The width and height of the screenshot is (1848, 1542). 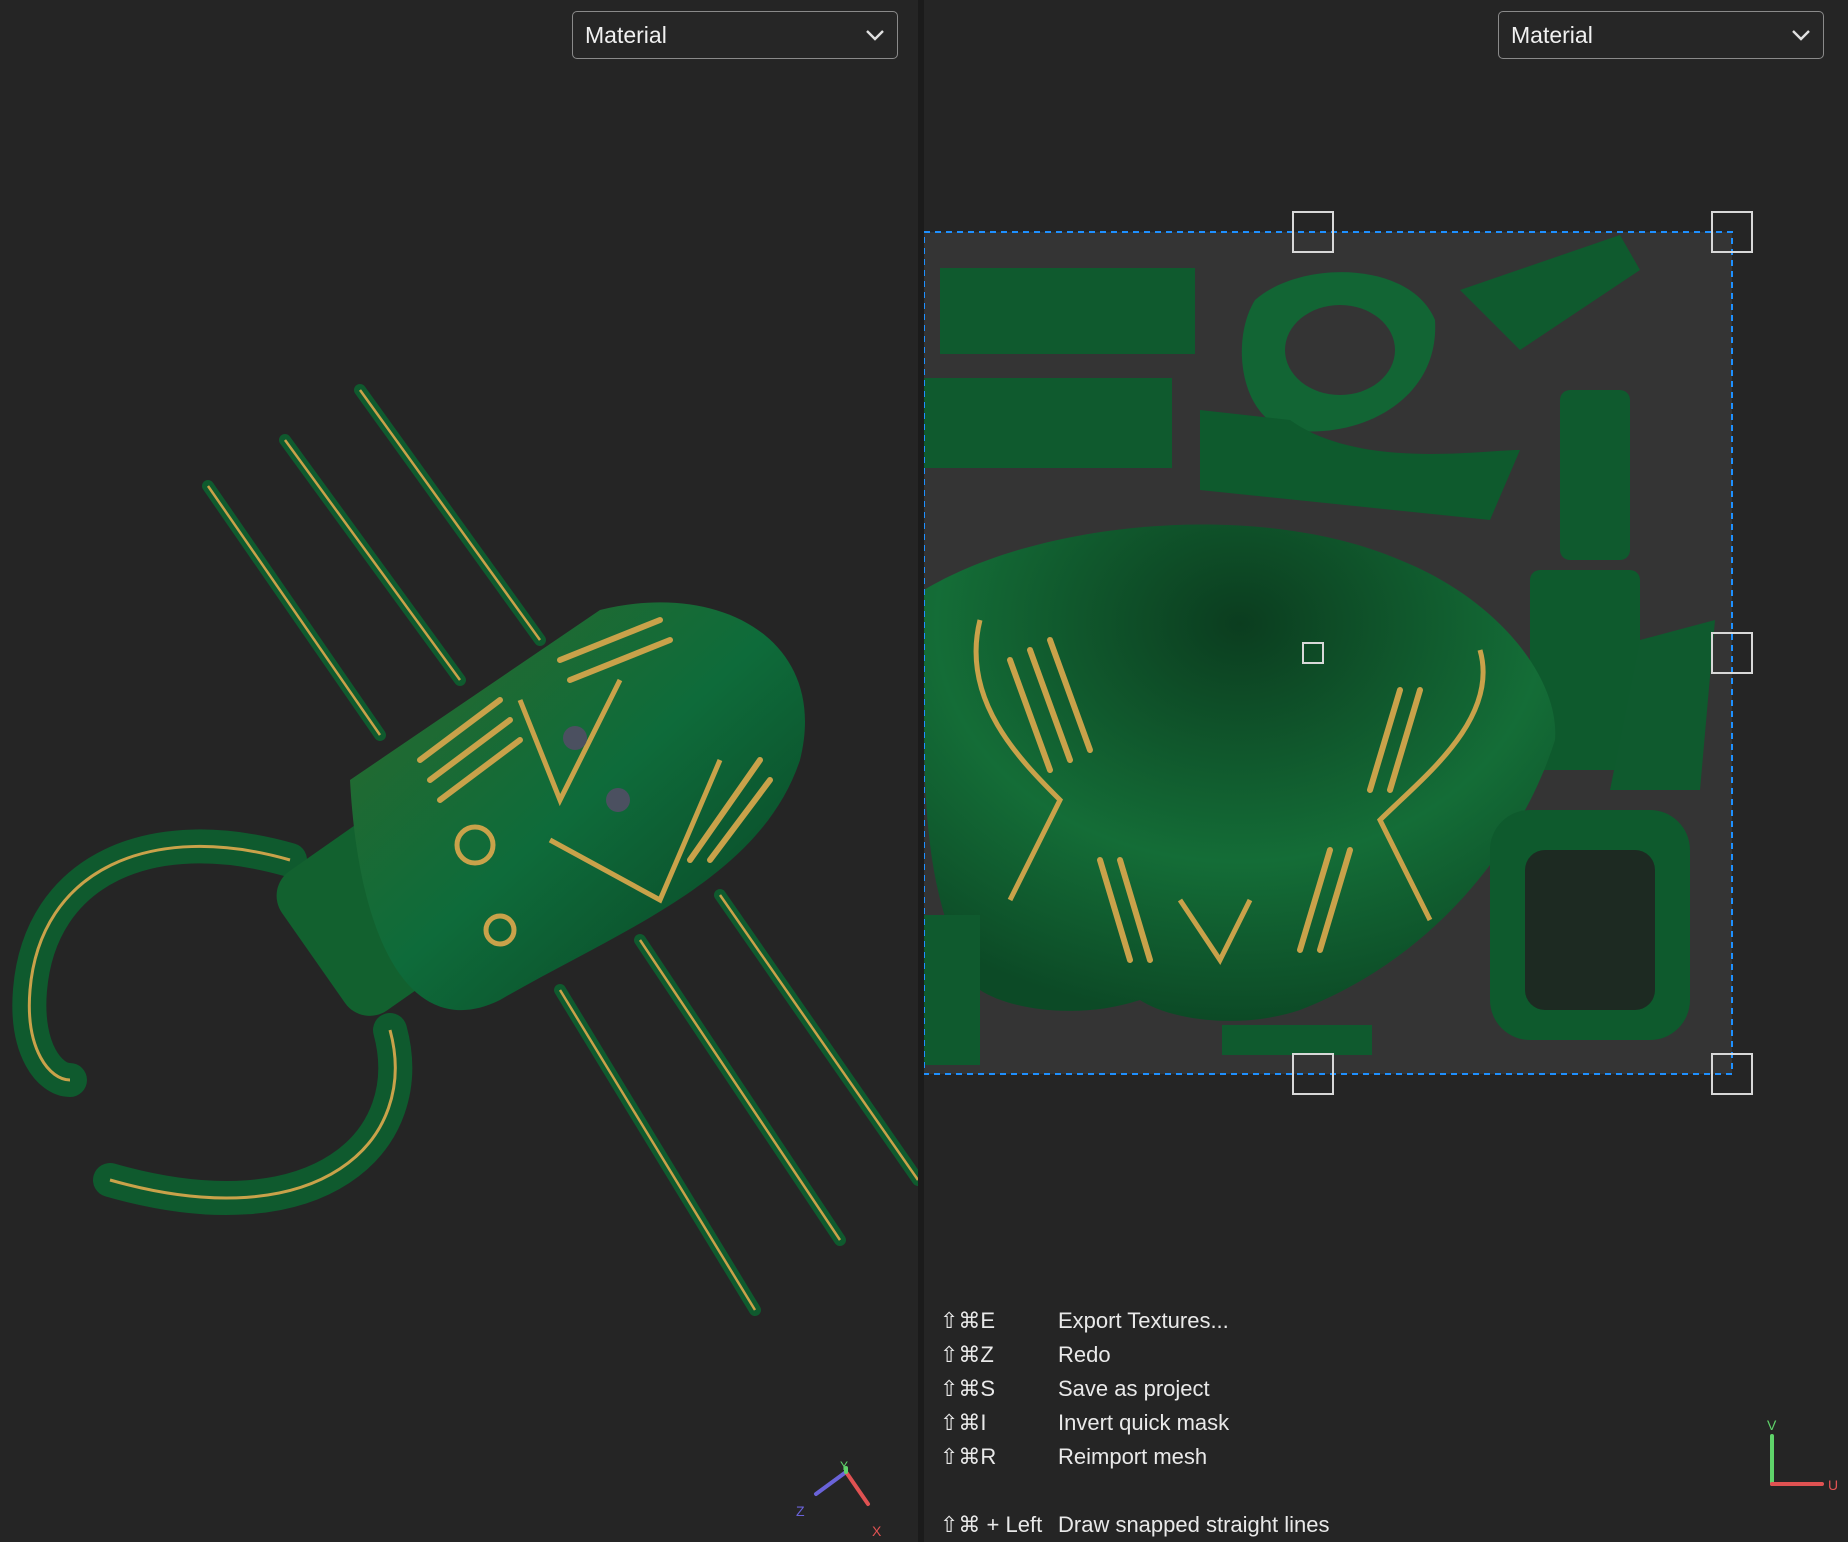 What do you see at coordinates (1194, 1524) in the screenshot?
I see `shortcut-action: Draw snapped straight lines` at bounding box center [1194, 1524].